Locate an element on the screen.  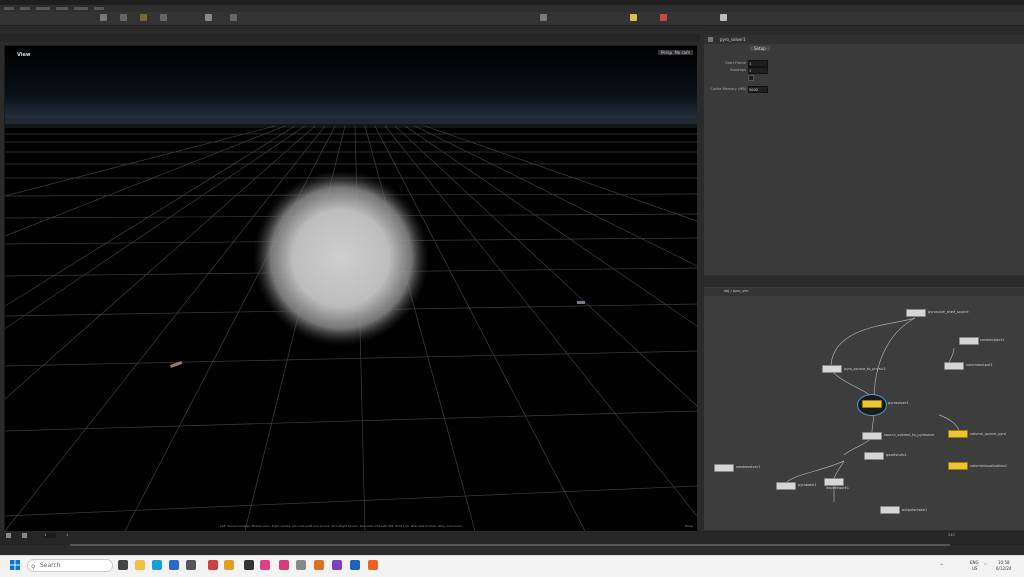
tab-setup: Setup is located at coordinates (760, 48).